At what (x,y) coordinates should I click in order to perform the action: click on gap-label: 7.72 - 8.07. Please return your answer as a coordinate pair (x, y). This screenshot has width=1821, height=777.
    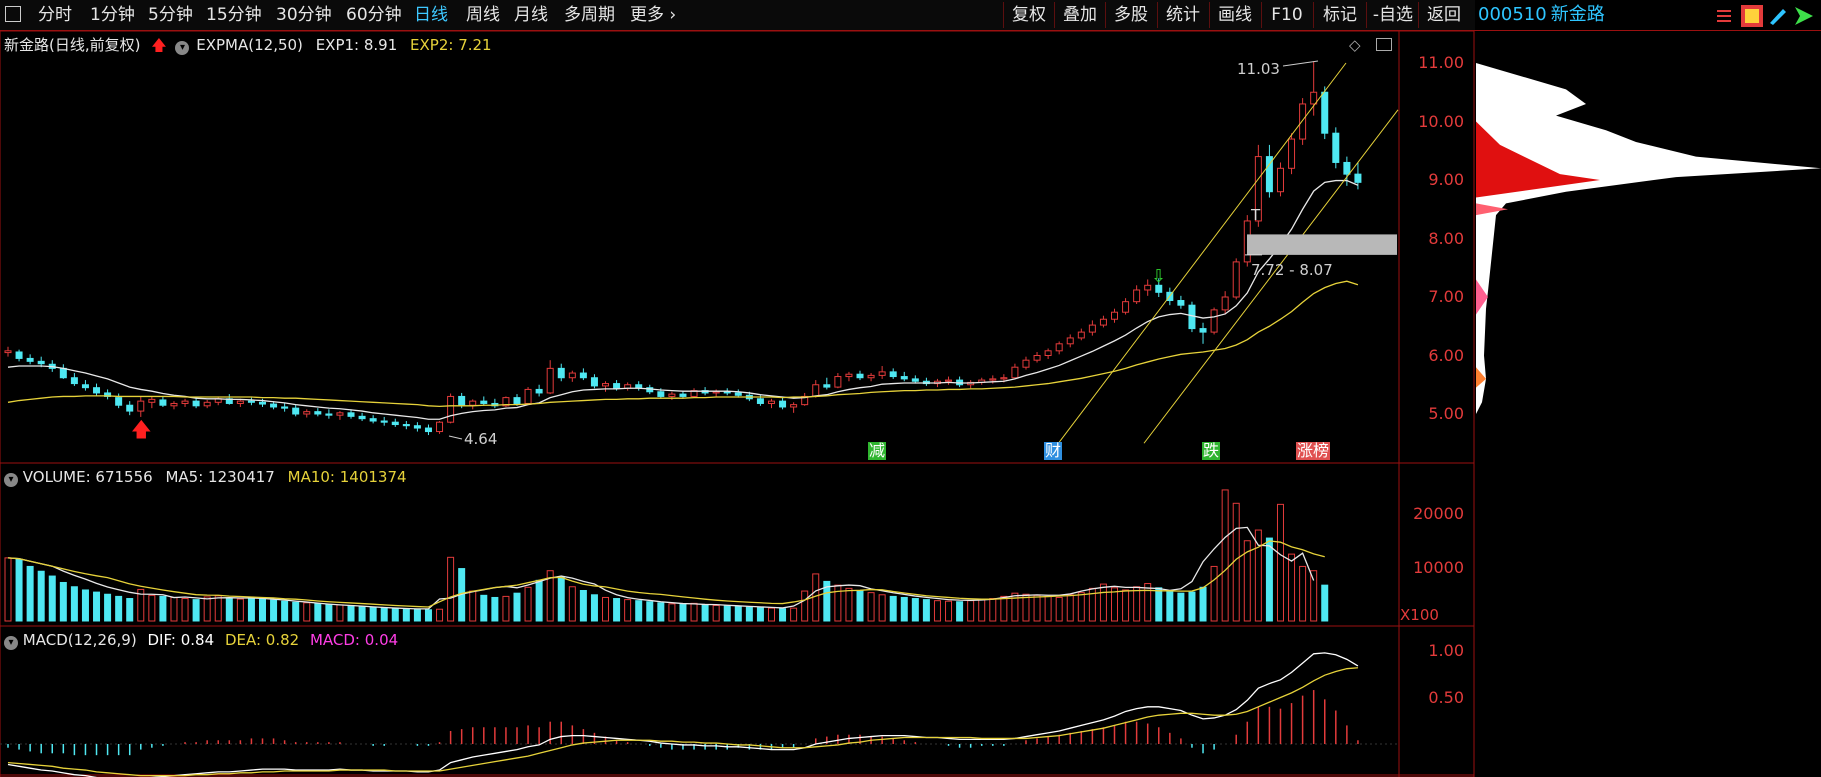
    Looking at the image, I should click on (1292, 270).